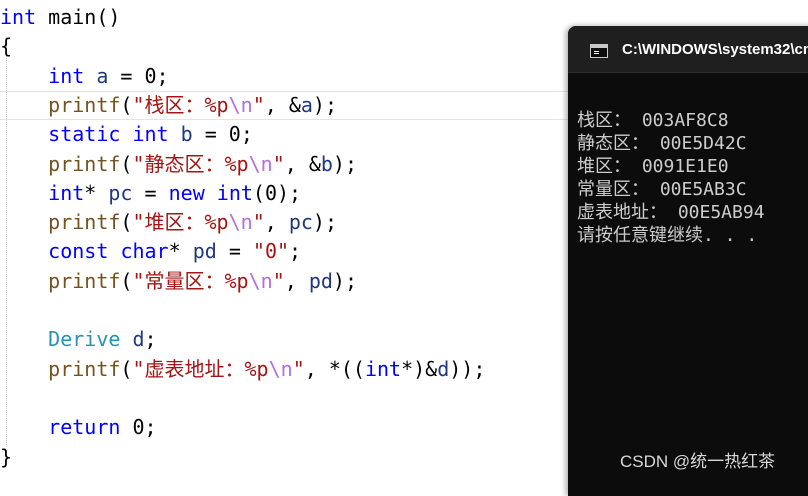  What do you see at coordinates (653, 166) in the screenshot?
I see `console-output-line: 堆区： 0091E1E0` at bounding box center [653, 166].